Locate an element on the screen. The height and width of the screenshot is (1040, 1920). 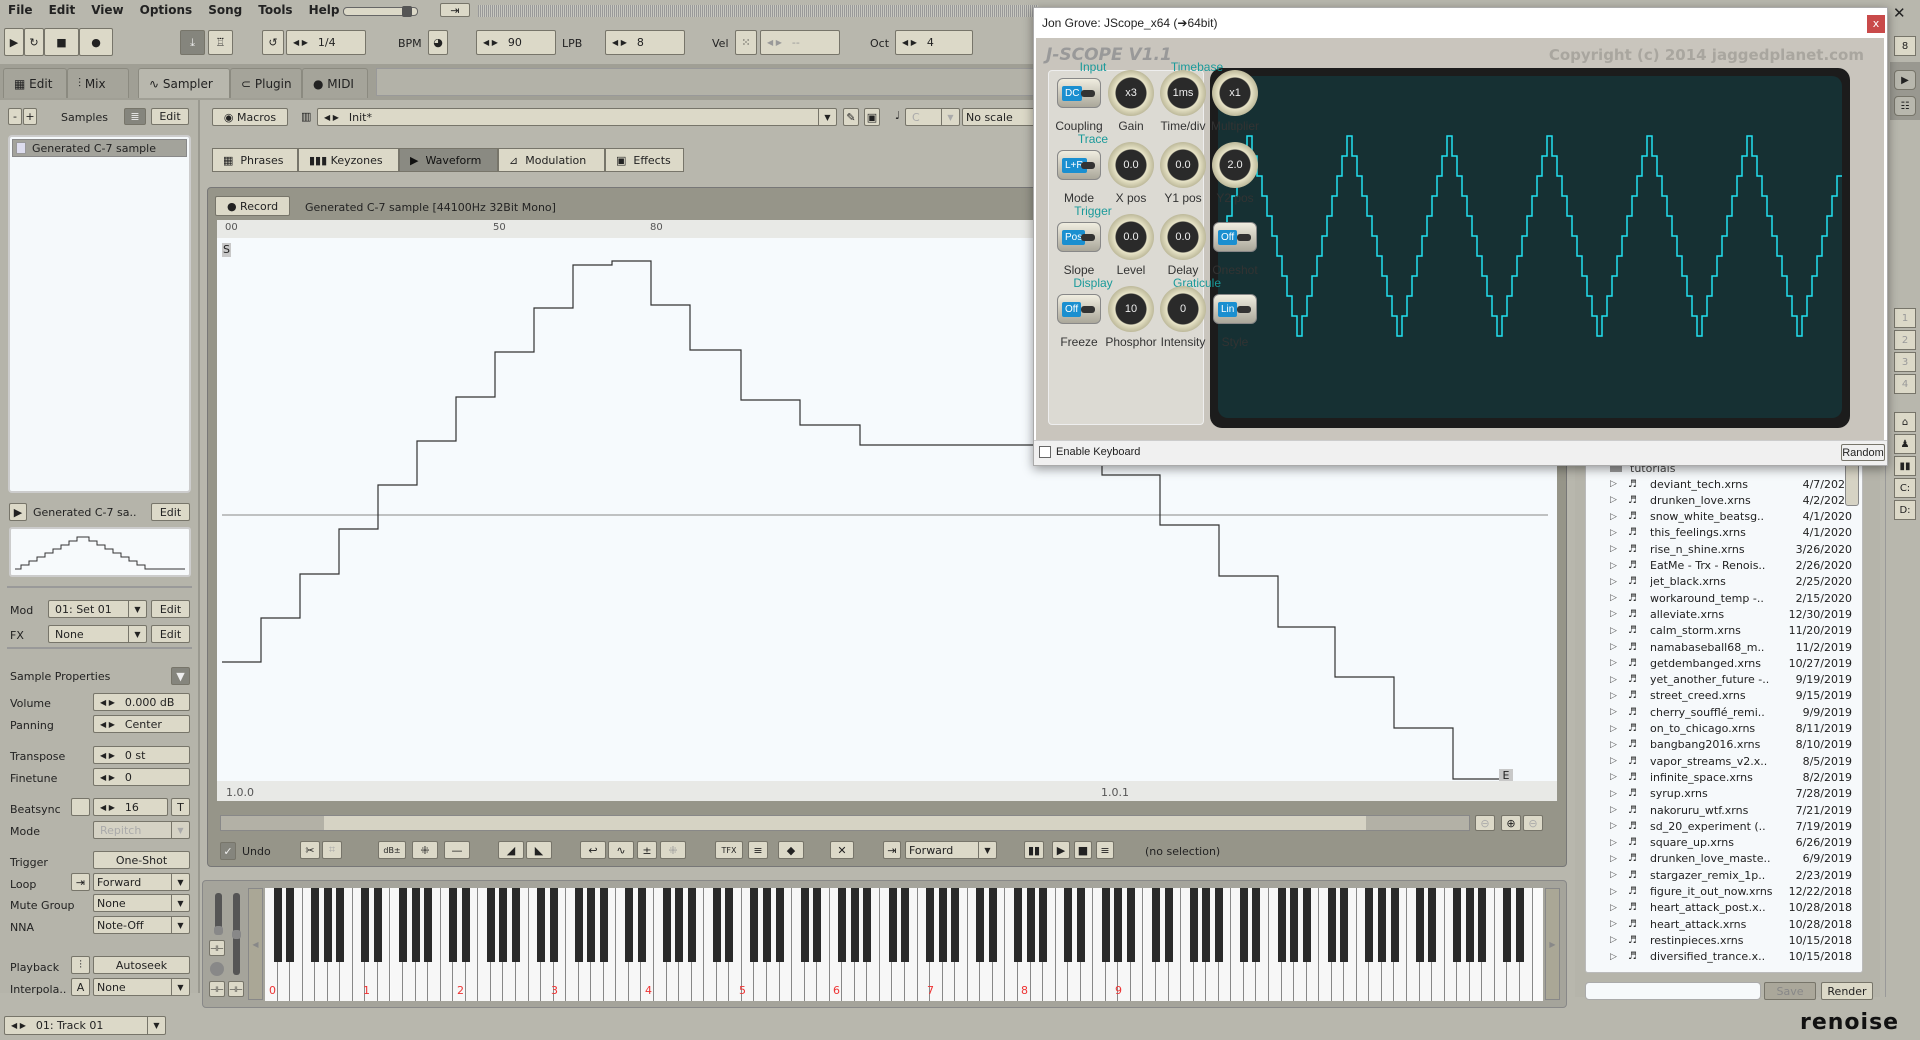
file-row: ▷ ♬ workaround_temp -.. 2/15/2020 is located at coordinates (1731, 598).